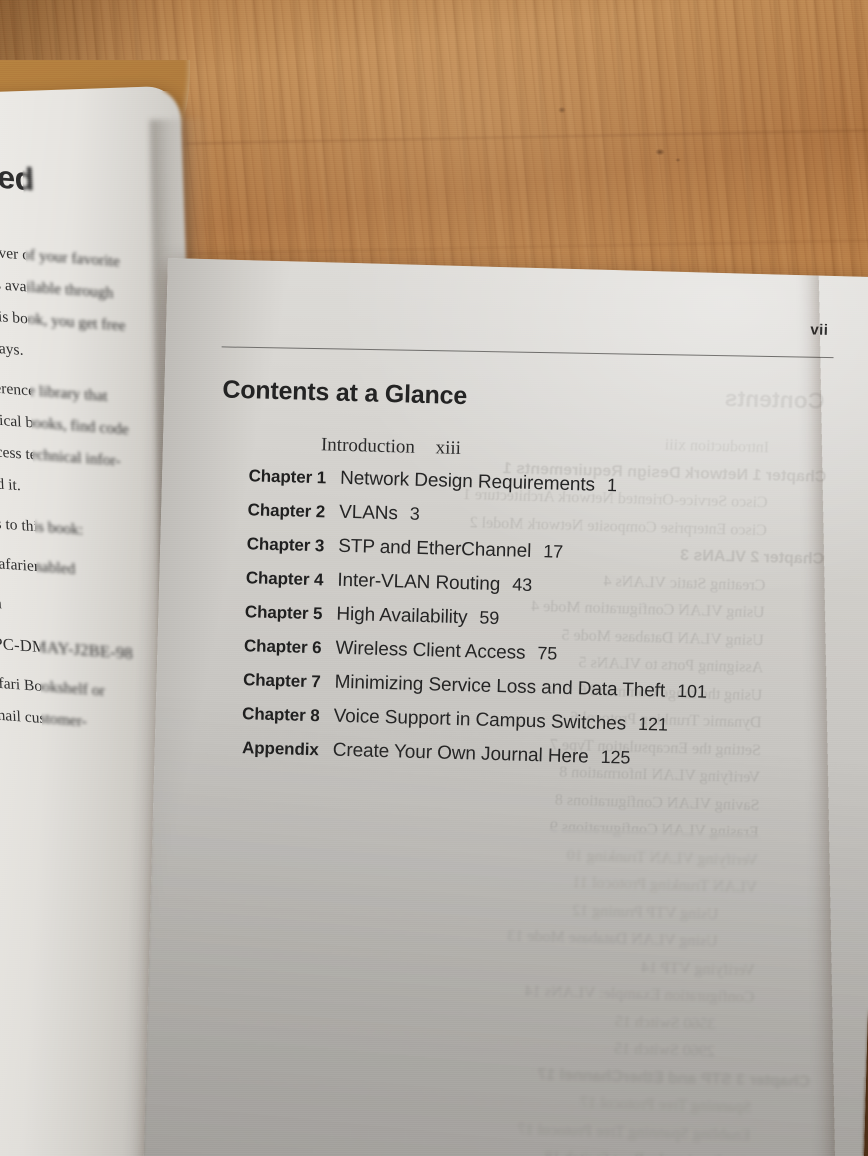 This screenshot has height=1156, width=868. I want to click on showthrough-line: Using VLAN Database Mode 13, so click(612, 939).